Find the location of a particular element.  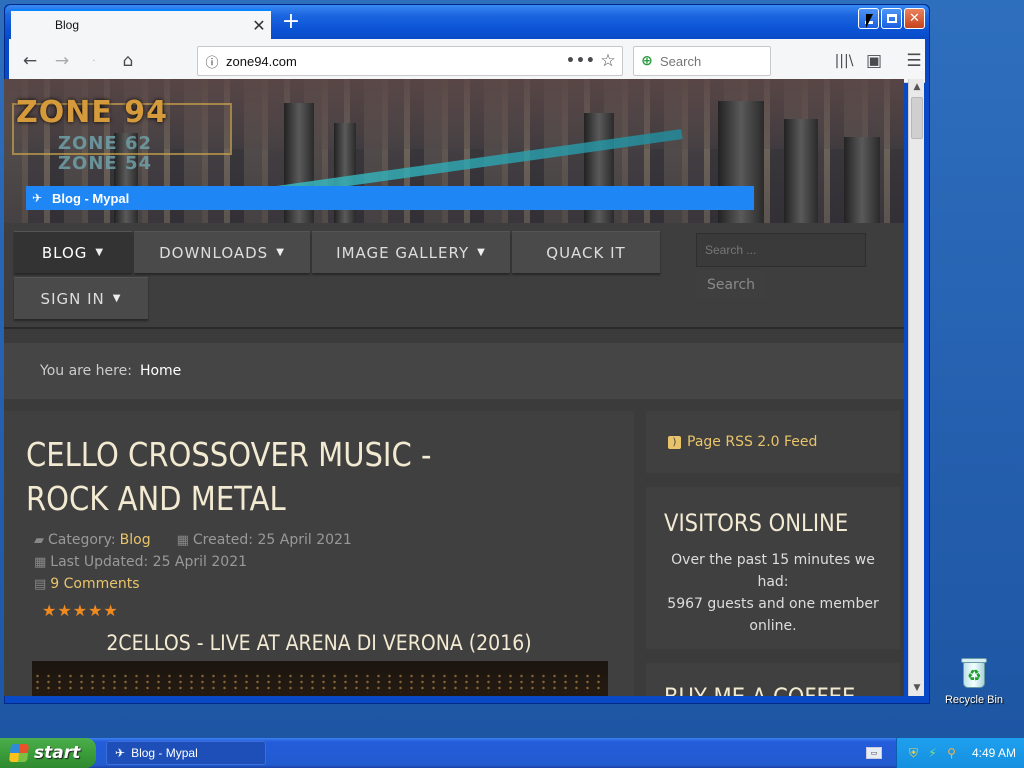

scroll-up-icon: ▲ is located at coordinates (917, 87).